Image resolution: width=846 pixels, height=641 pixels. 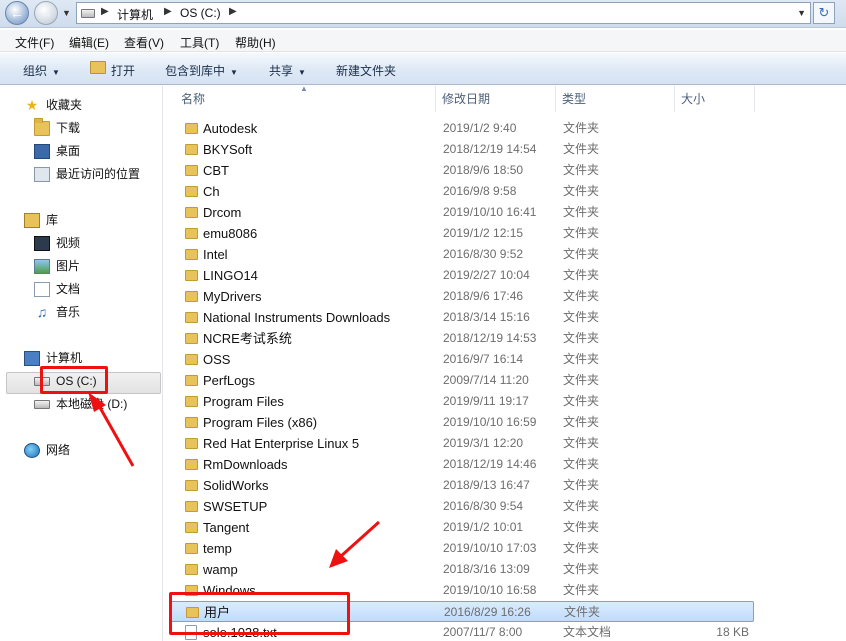 I want to click on breadcrumb-computer: 计算机, so click(x=135, y=14).